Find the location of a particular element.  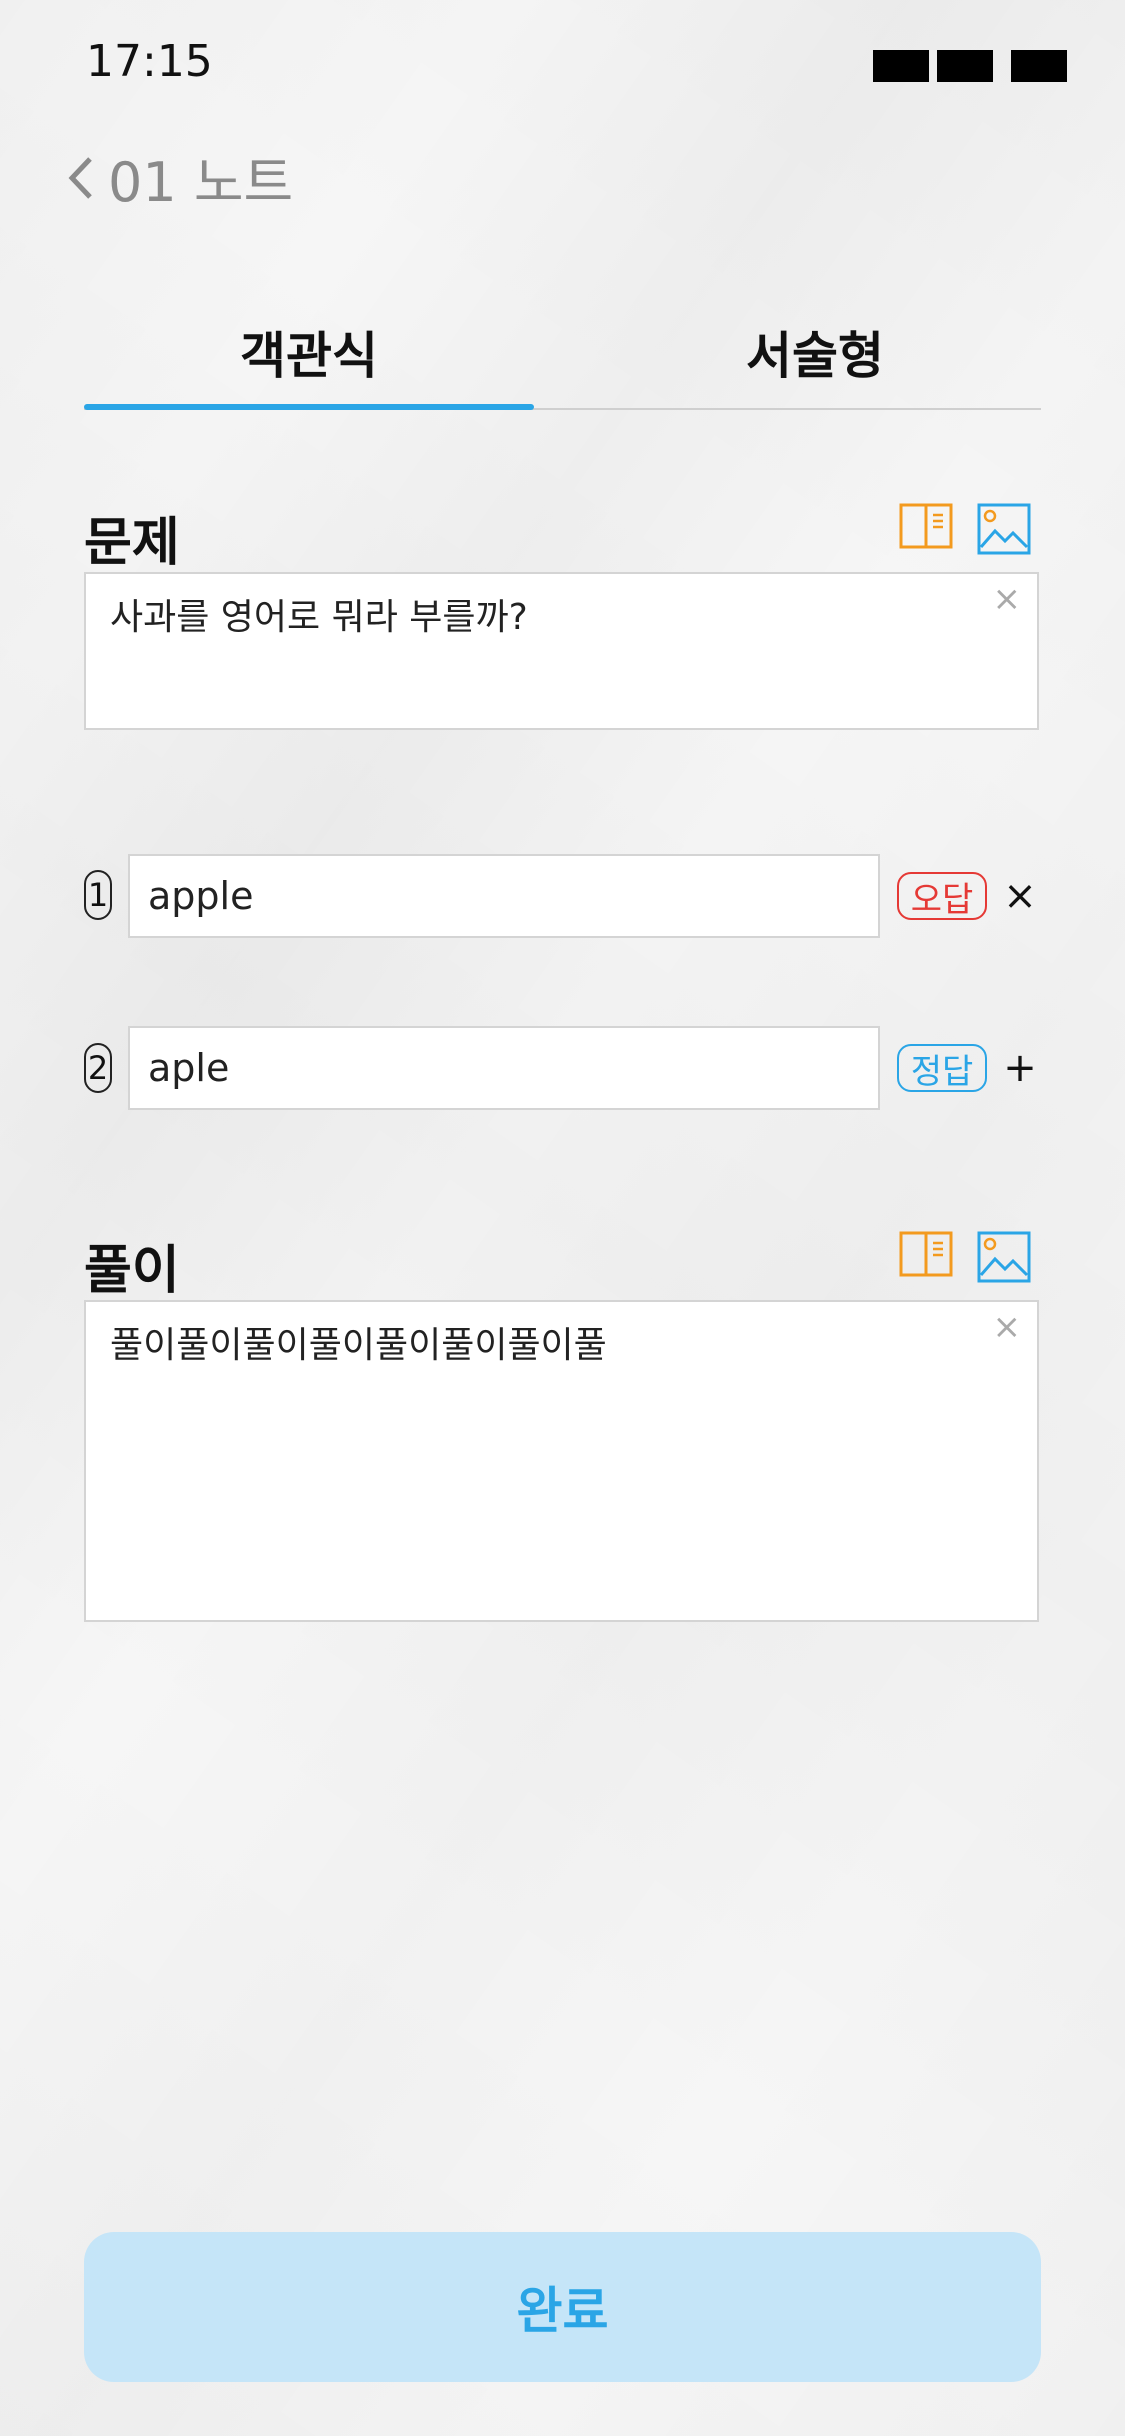

answer-input-1: apple is located at coordinates (504, 896).